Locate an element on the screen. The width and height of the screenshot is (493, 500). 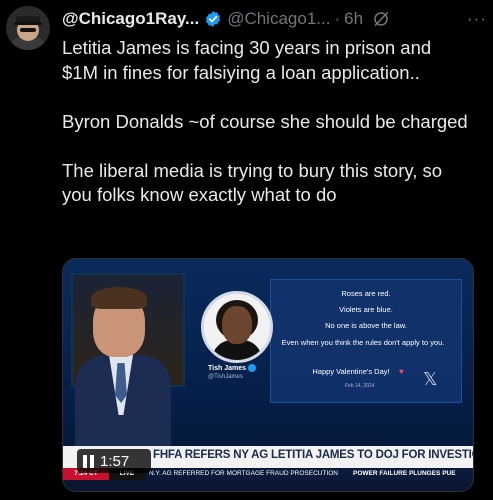
inset-handle: @TishJames is located at coordinates (225, 377).